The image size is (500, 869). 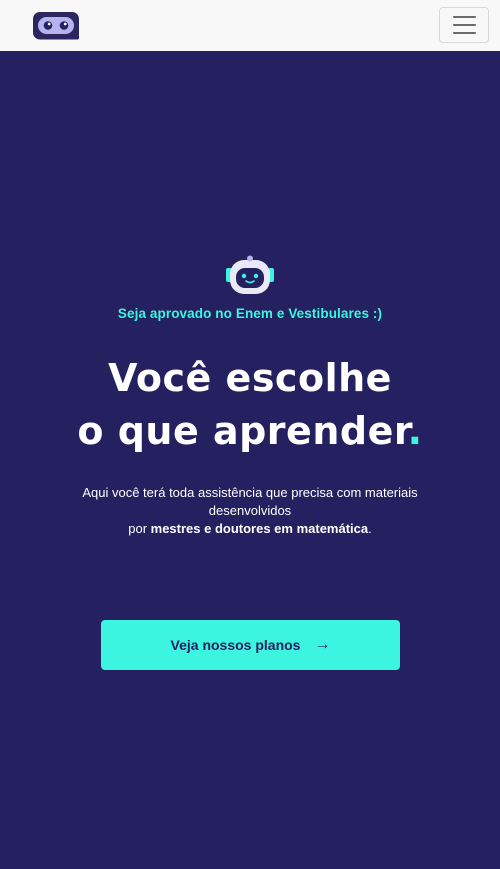 I want to click on navbar, so click(x=250, y=25).